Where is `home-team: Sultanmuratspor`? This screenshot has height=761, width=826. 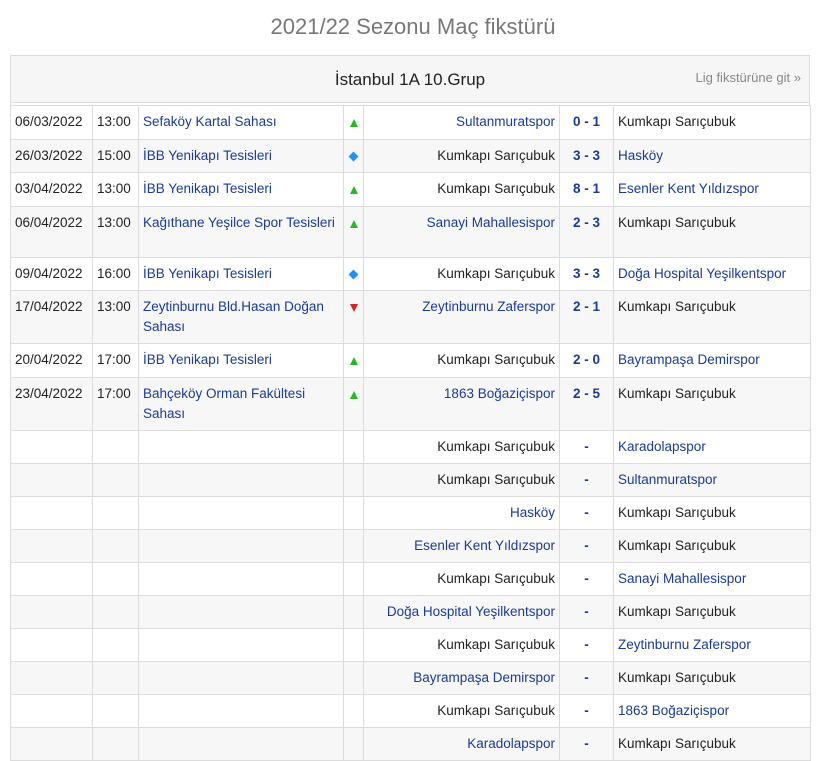 home-team: Sultanmuratspor is located at coordinates (461, 122).